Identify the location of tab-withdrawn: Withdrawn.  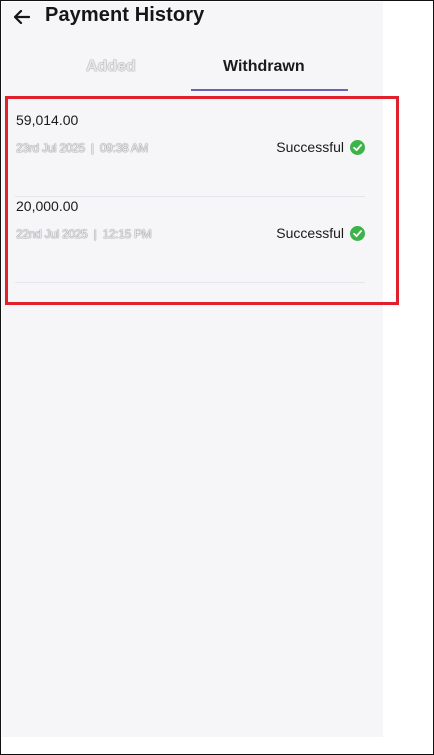
(264, 67).